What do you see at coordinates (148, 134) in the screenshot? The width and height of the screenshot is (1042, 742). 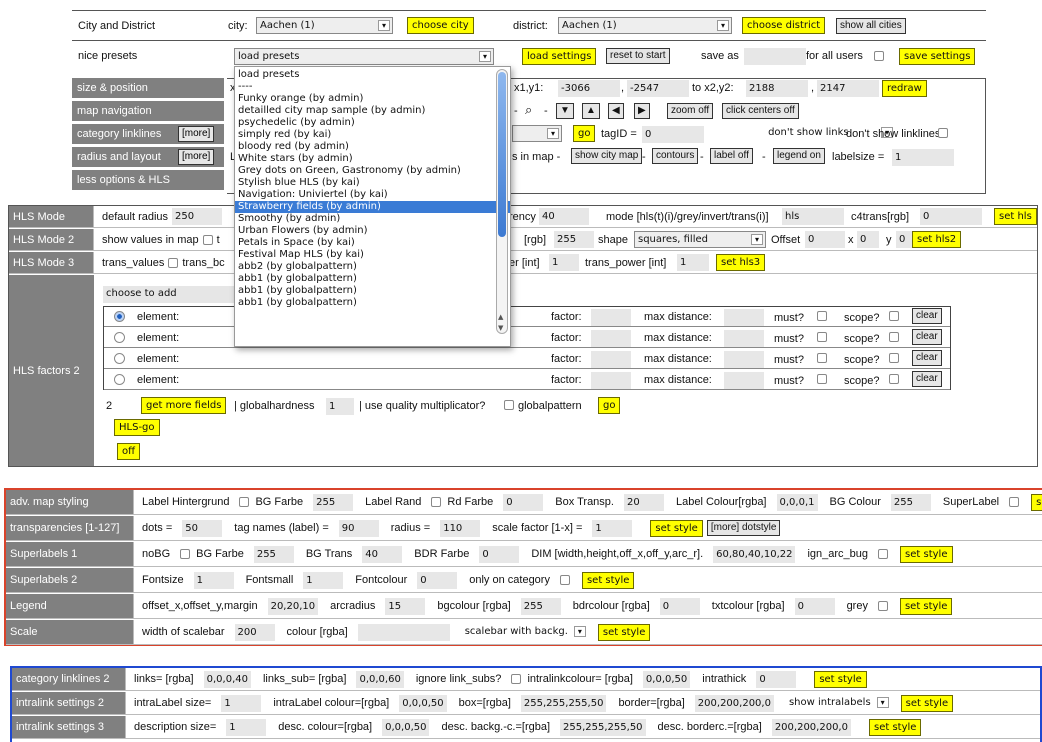 I see `menu-category-linklines: category linklines [more]` at bounding box center [148, 134].